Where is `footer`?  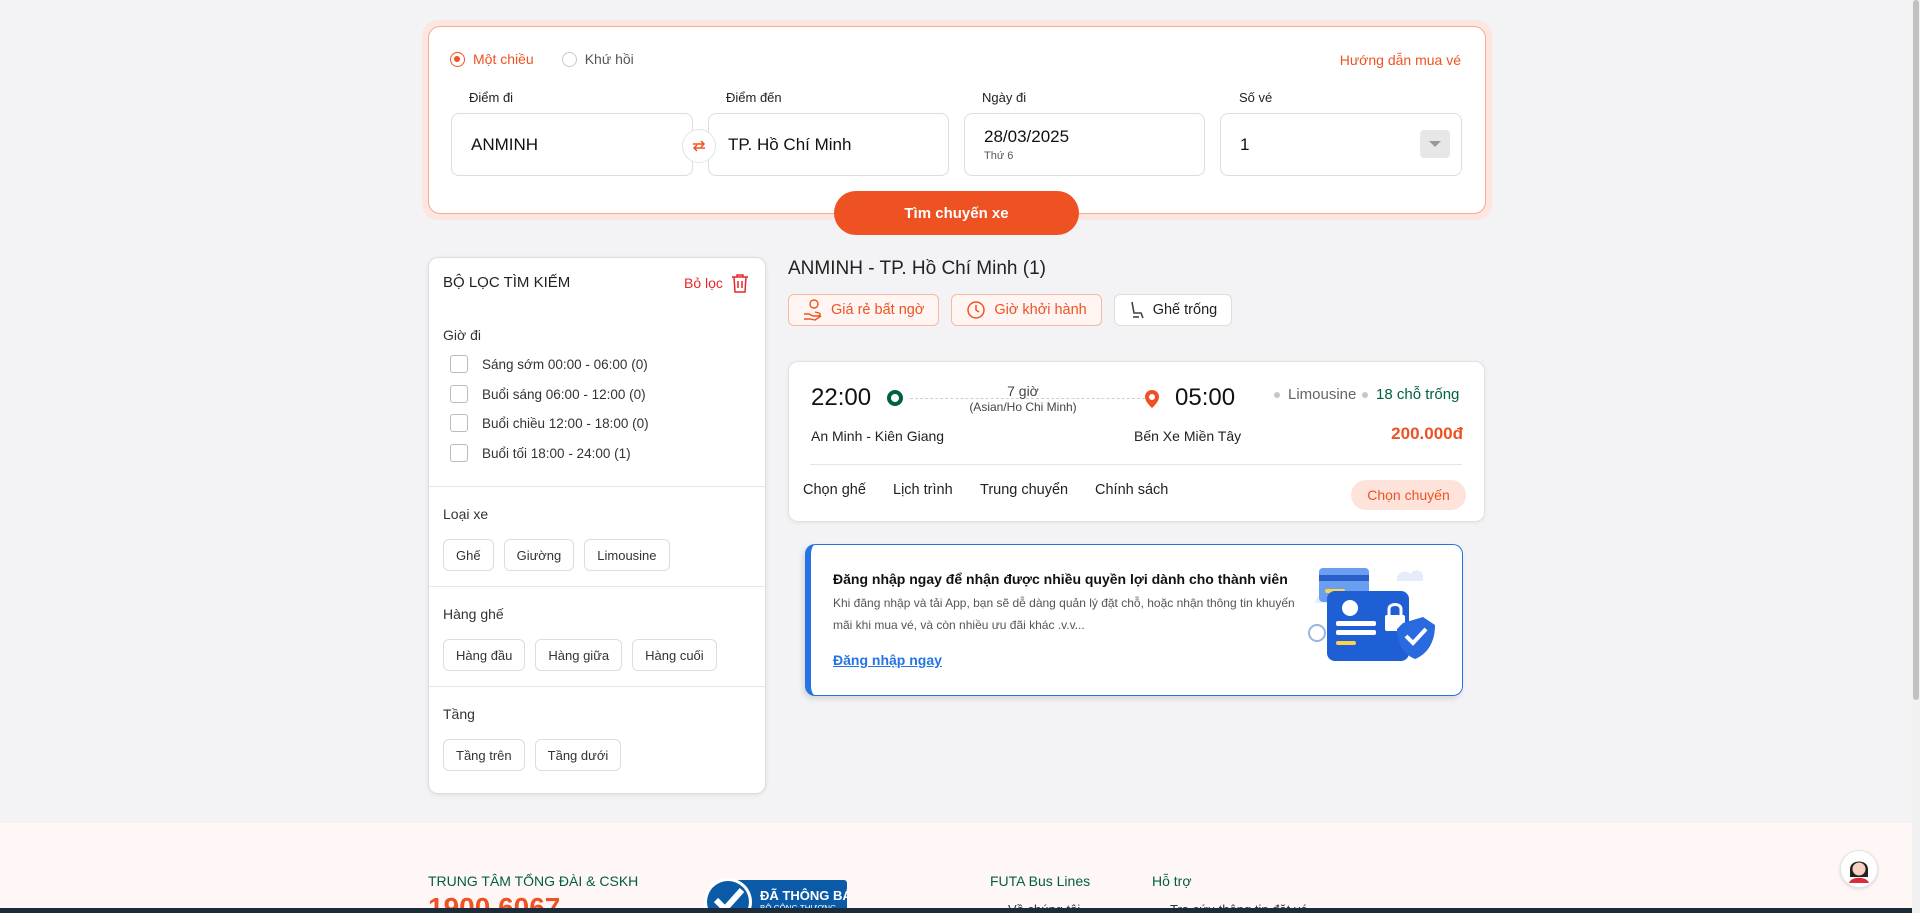
footer is located at coordinates (960, 868).